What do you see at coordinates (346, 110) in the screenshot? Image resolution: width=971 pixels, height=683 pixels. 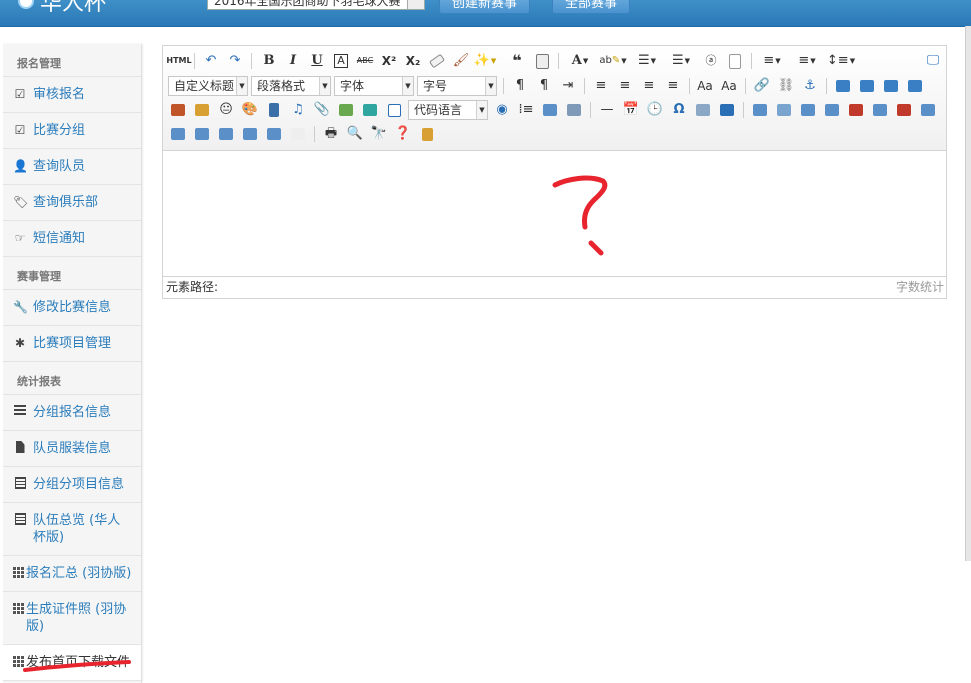 I see `map-icon` at bounding box center [346, 110].